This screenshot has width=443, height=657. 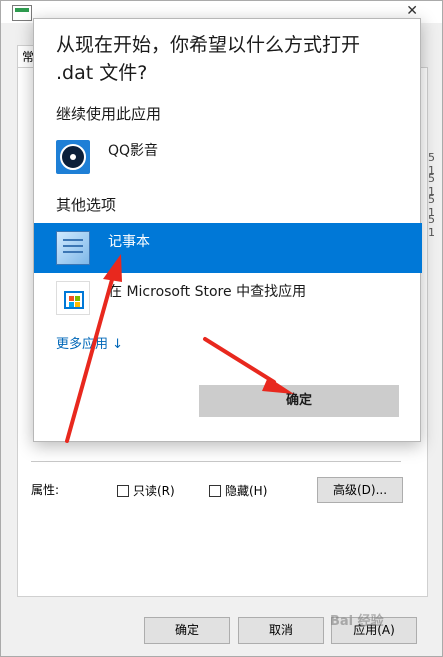 What do you see at coordinates (207, 292) in the screenshot?
I see `app-name: 在 Microsoft Store 中查找应用` at bounding box center [207, 292].